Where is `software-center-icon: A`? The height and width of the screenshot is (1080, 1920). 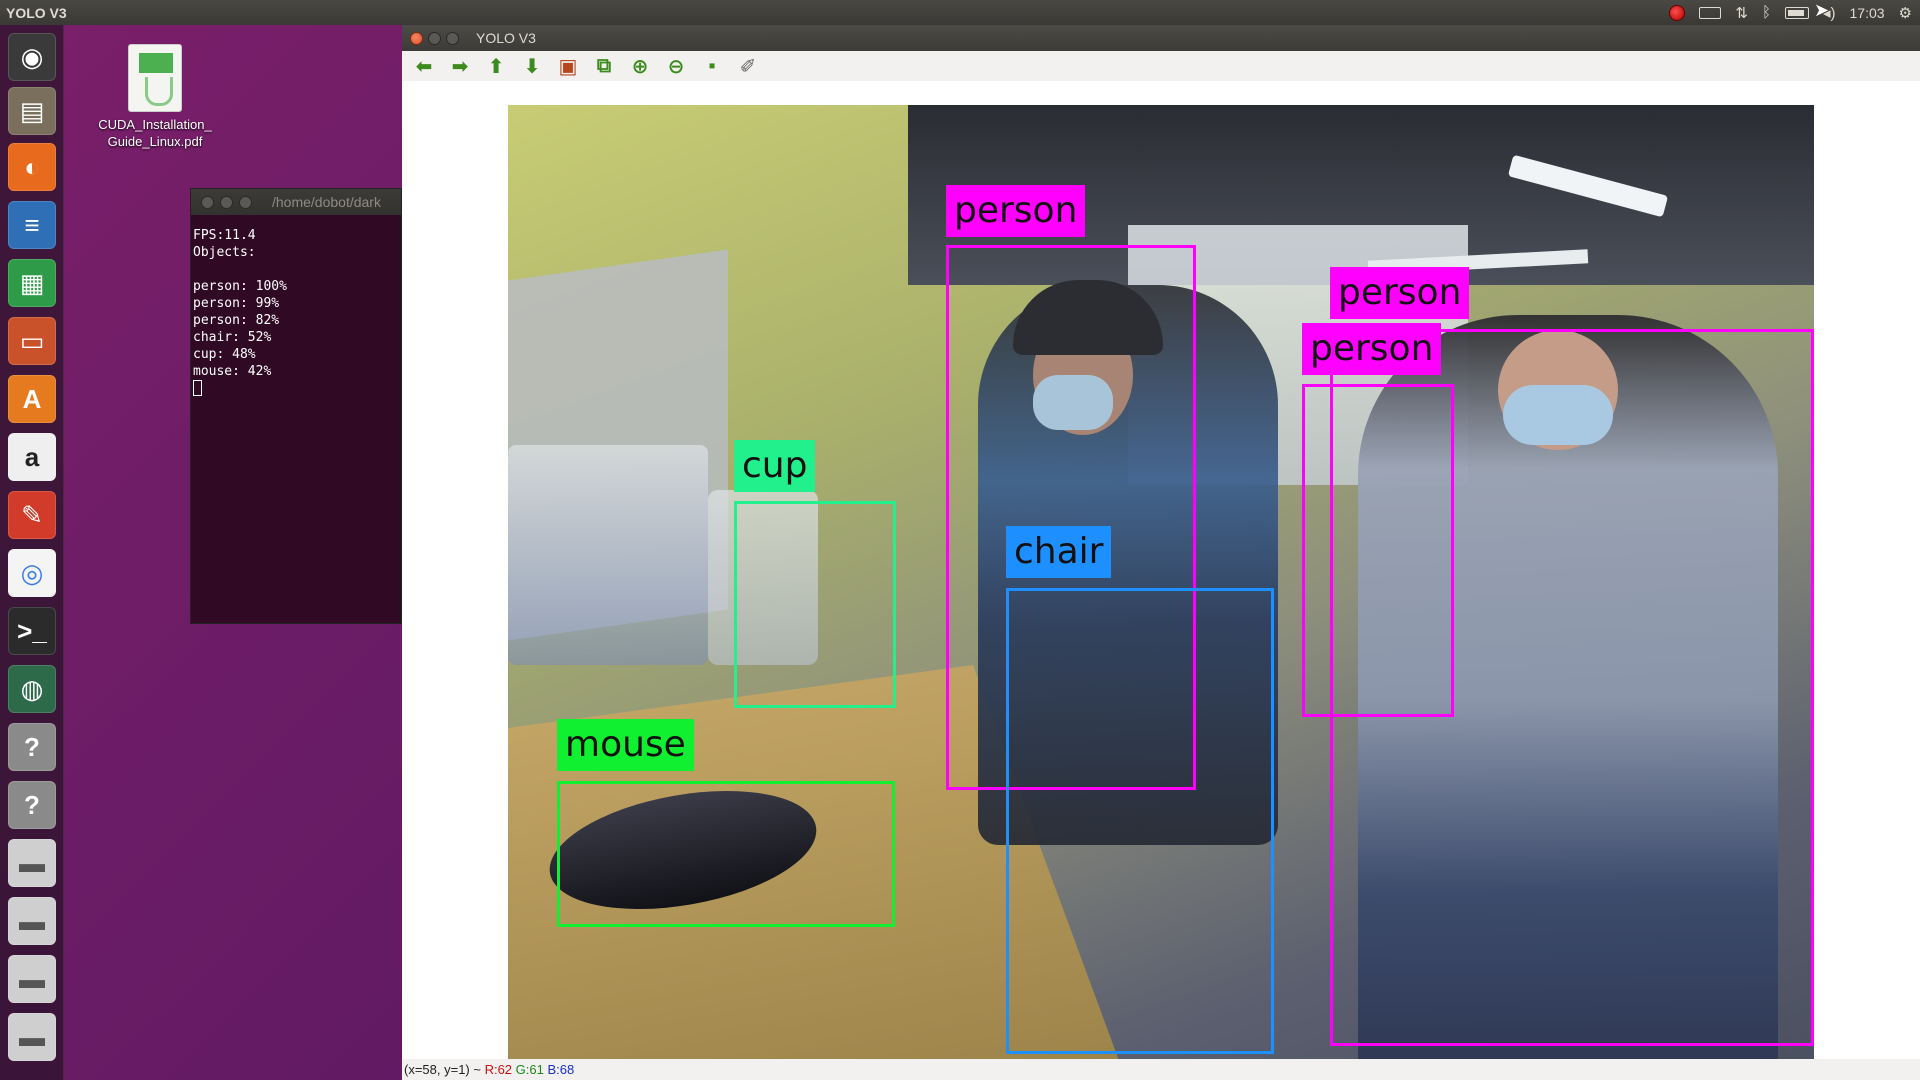
software-center-icon: A is located at coordinates (32, 399).